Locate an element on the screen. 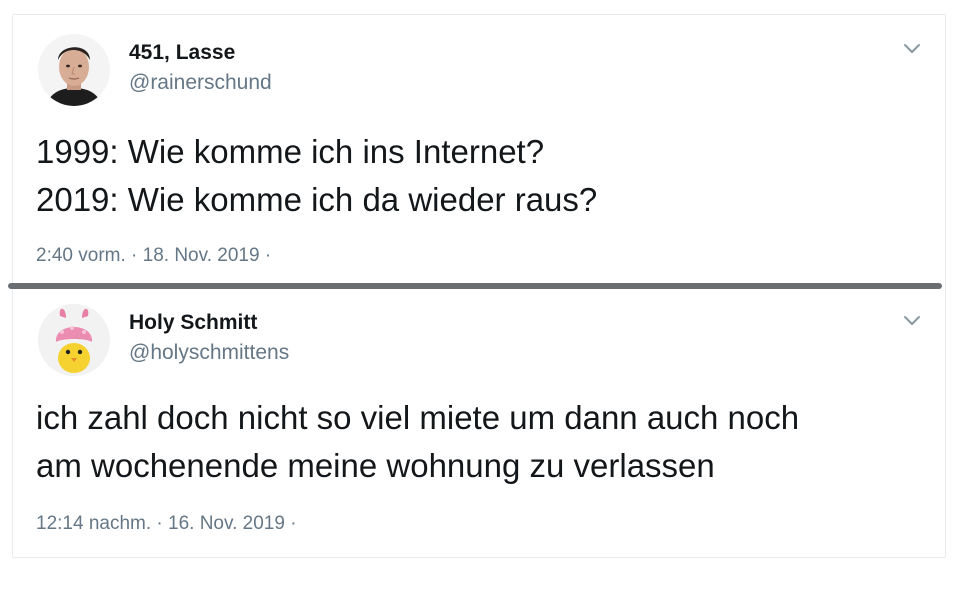 Image resolution: width=960 pixels, height=592 pixels. tweet-text-line: 2019: Wie komme ich da wieder raus? is located at coordinates (317, 199).